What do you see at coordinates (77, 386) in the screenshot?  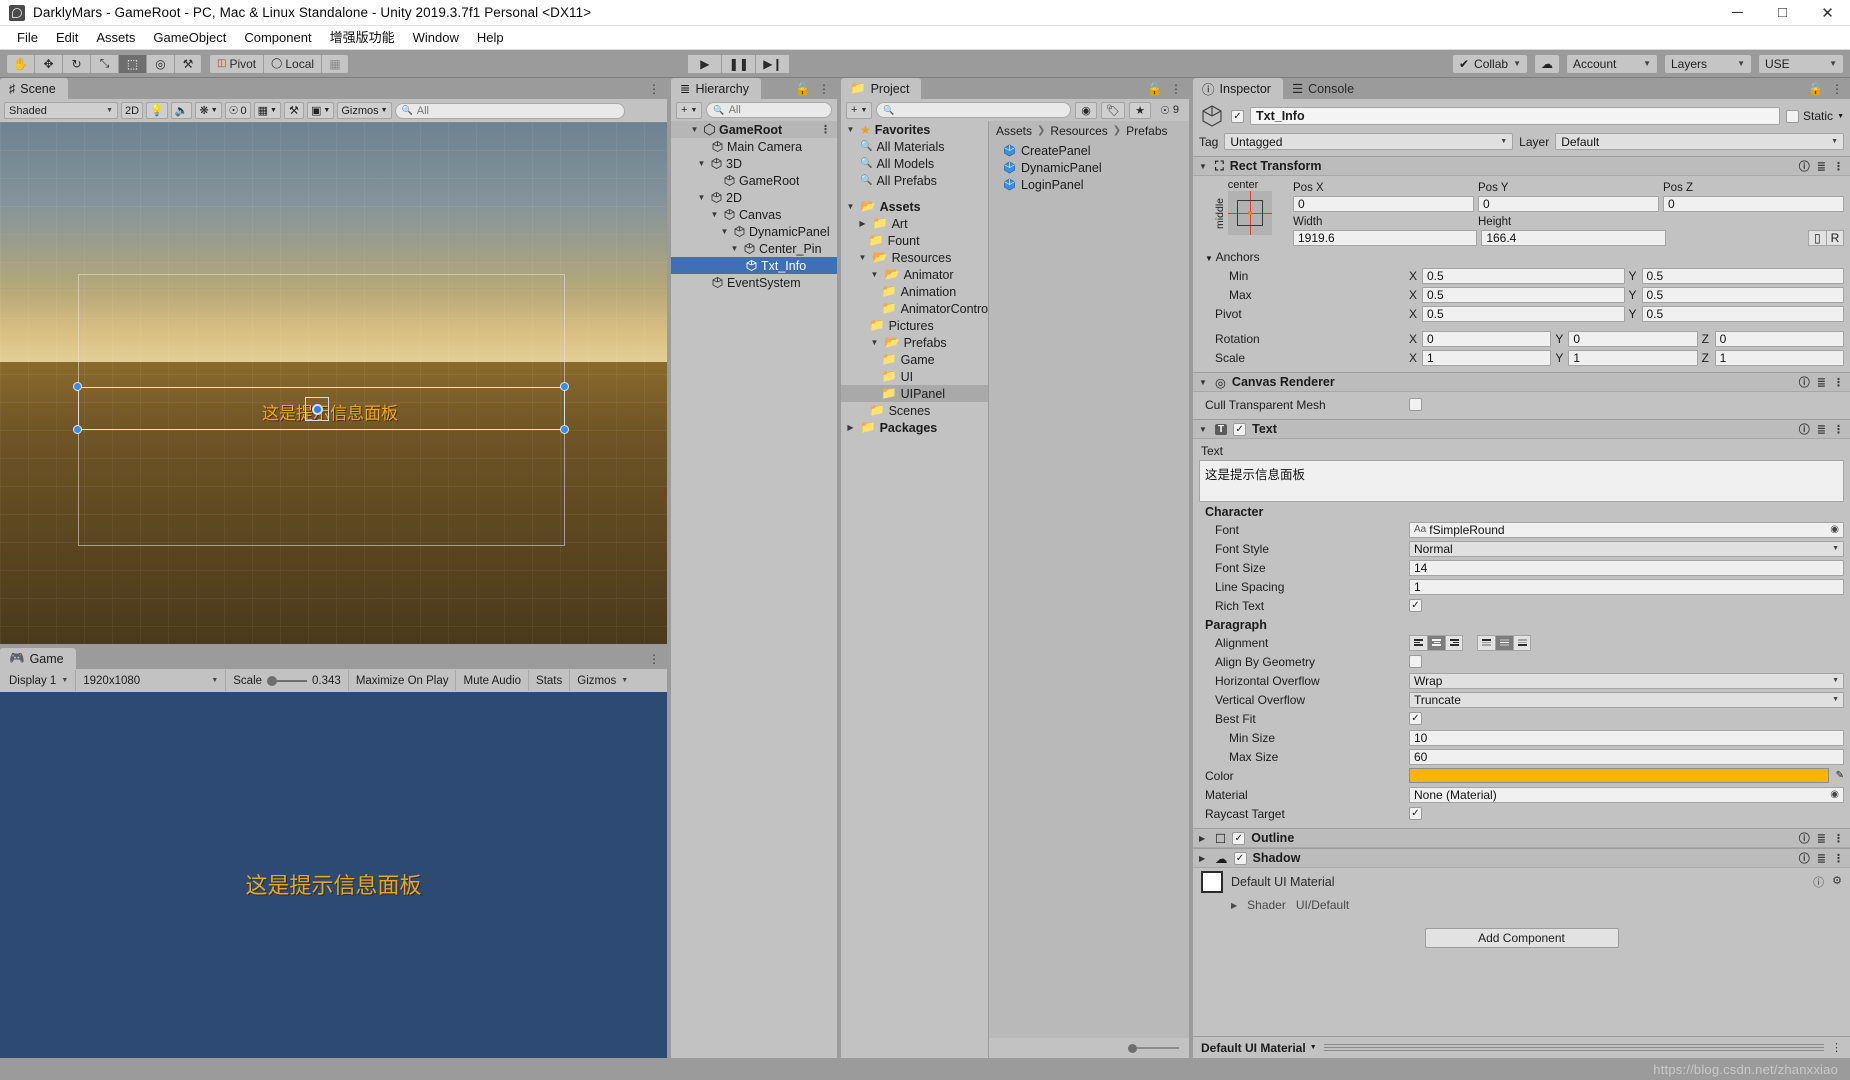 I see `rect-handle-top-left` at bounding box center [77, 386].